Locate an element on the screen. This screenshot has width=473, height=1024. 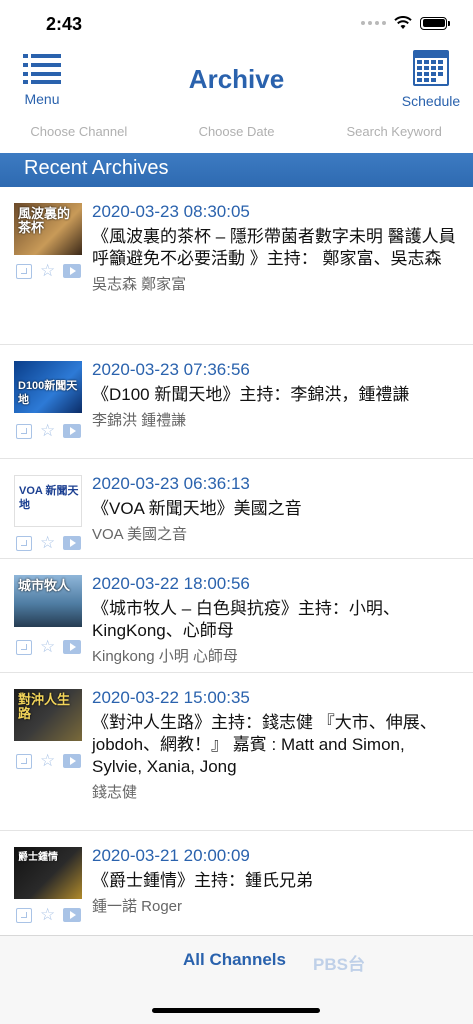
archive-title: 《VOA 新聞天地》美國之音 is located at coordinates (197, 508).